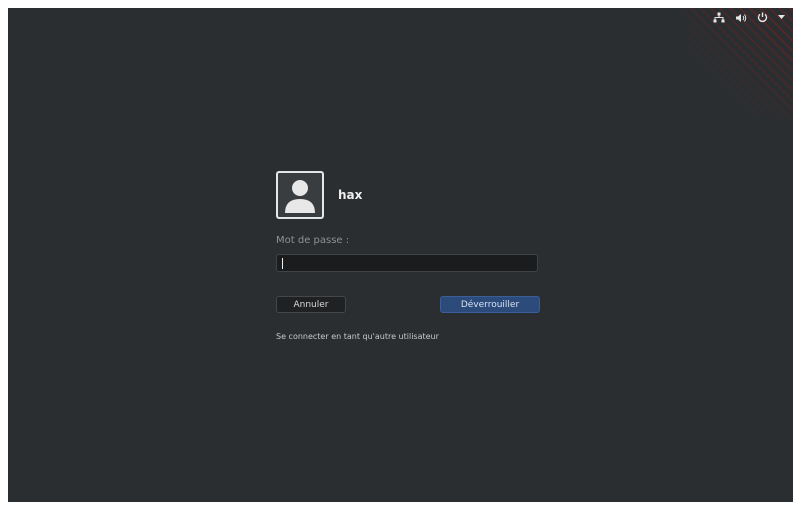 The image size is (799, 505). I want to click on avatar, so click(300, 195).